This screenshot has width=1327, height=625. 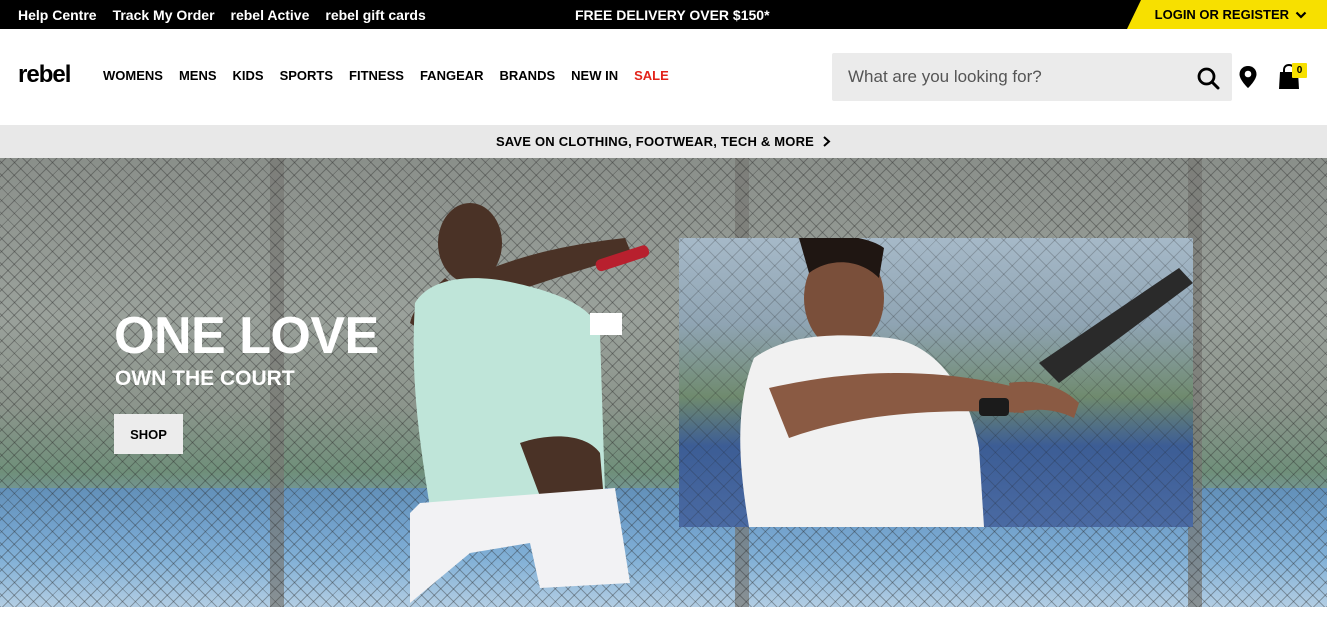 I want to click on nav-brands: BRANDS, so click(x=528, y=75).